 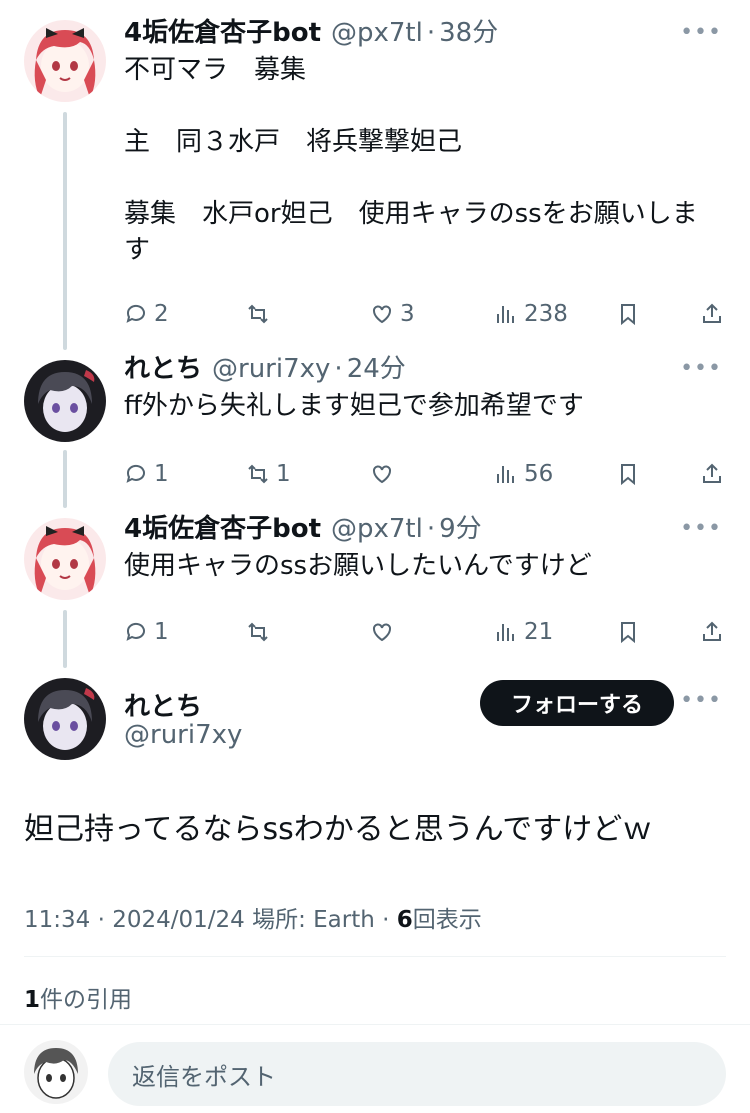 What do you see at coordinates (447, 920) in the screenshot?
I see `view-label: 回表示` at bounding box center [447, 920].